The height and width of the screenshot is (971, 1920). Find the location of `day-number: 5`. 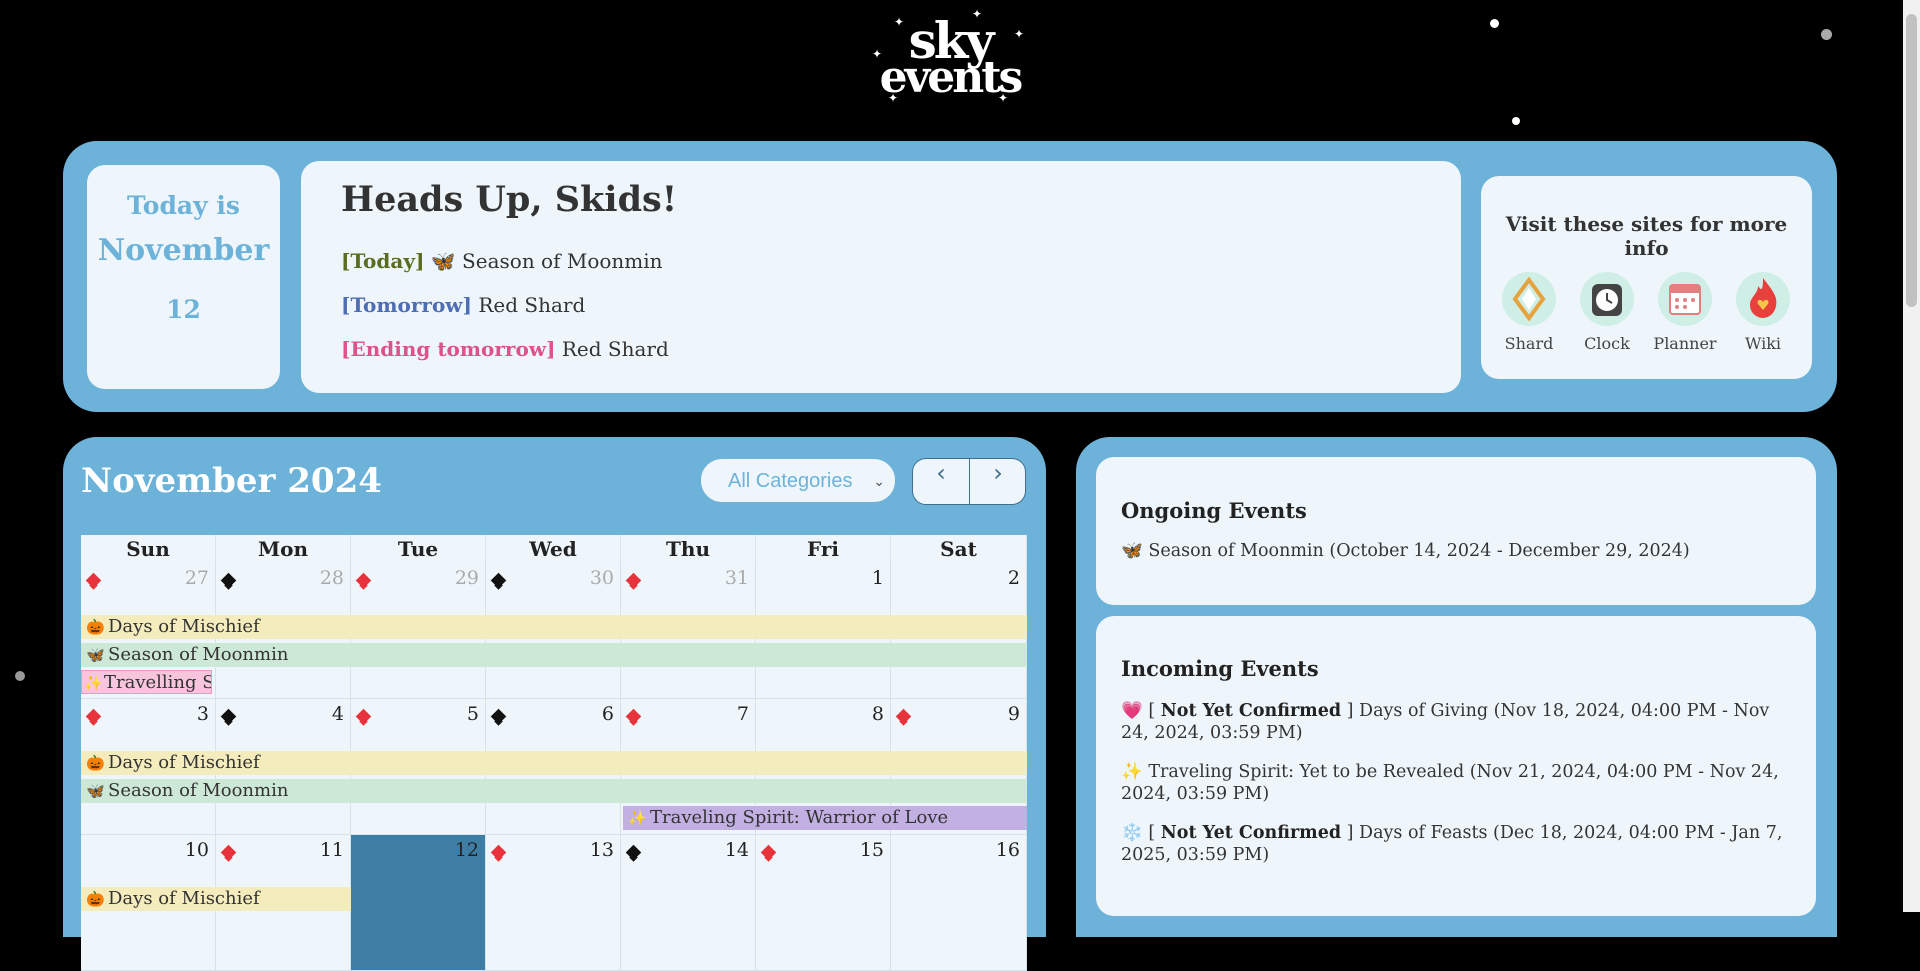

day-number: 5 is located at coordinates (472, 714).